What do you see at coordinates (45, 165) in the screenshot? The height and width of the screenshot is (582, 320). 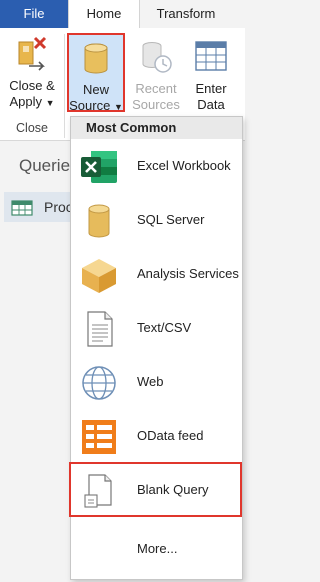 I see `queries-pane-title: Querie` at bounding box center [45, 165].